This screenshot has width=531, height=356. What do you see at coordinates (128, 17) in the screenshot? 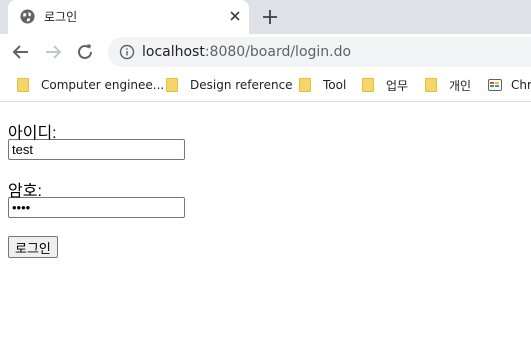
I see `browser-tab: 로그인` at bounding box center [128, 17].